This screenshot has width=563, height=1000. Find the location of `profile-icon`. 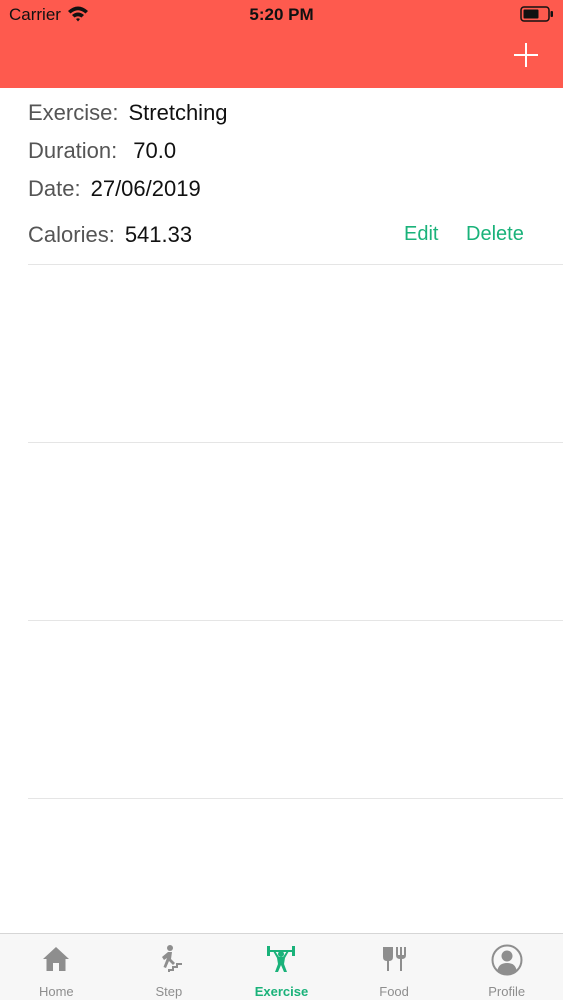

profile-icon is located at coordinates (507, 960).